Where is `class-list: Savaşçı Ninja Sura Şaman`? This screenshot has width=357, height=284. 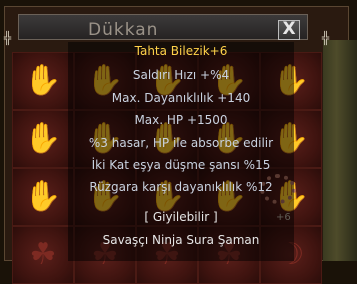 class-list: Savaşçı Ninja Sura Şaman is located at coordinates (181, 240).